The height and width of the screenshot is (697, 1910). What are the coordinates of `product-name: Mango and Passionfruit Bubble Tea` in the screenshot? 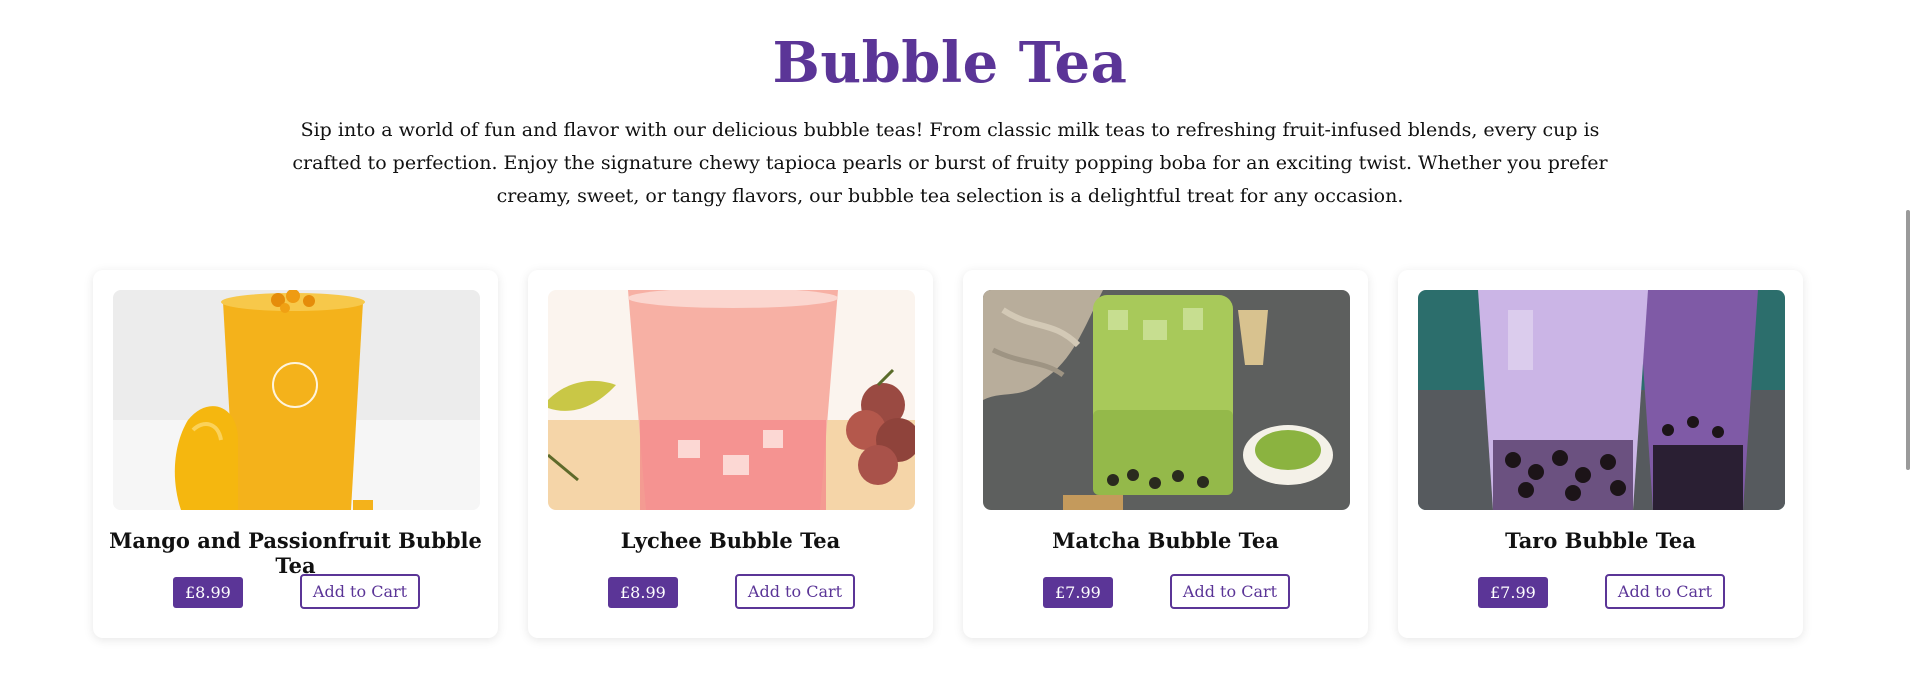 It's located at (295, 553).